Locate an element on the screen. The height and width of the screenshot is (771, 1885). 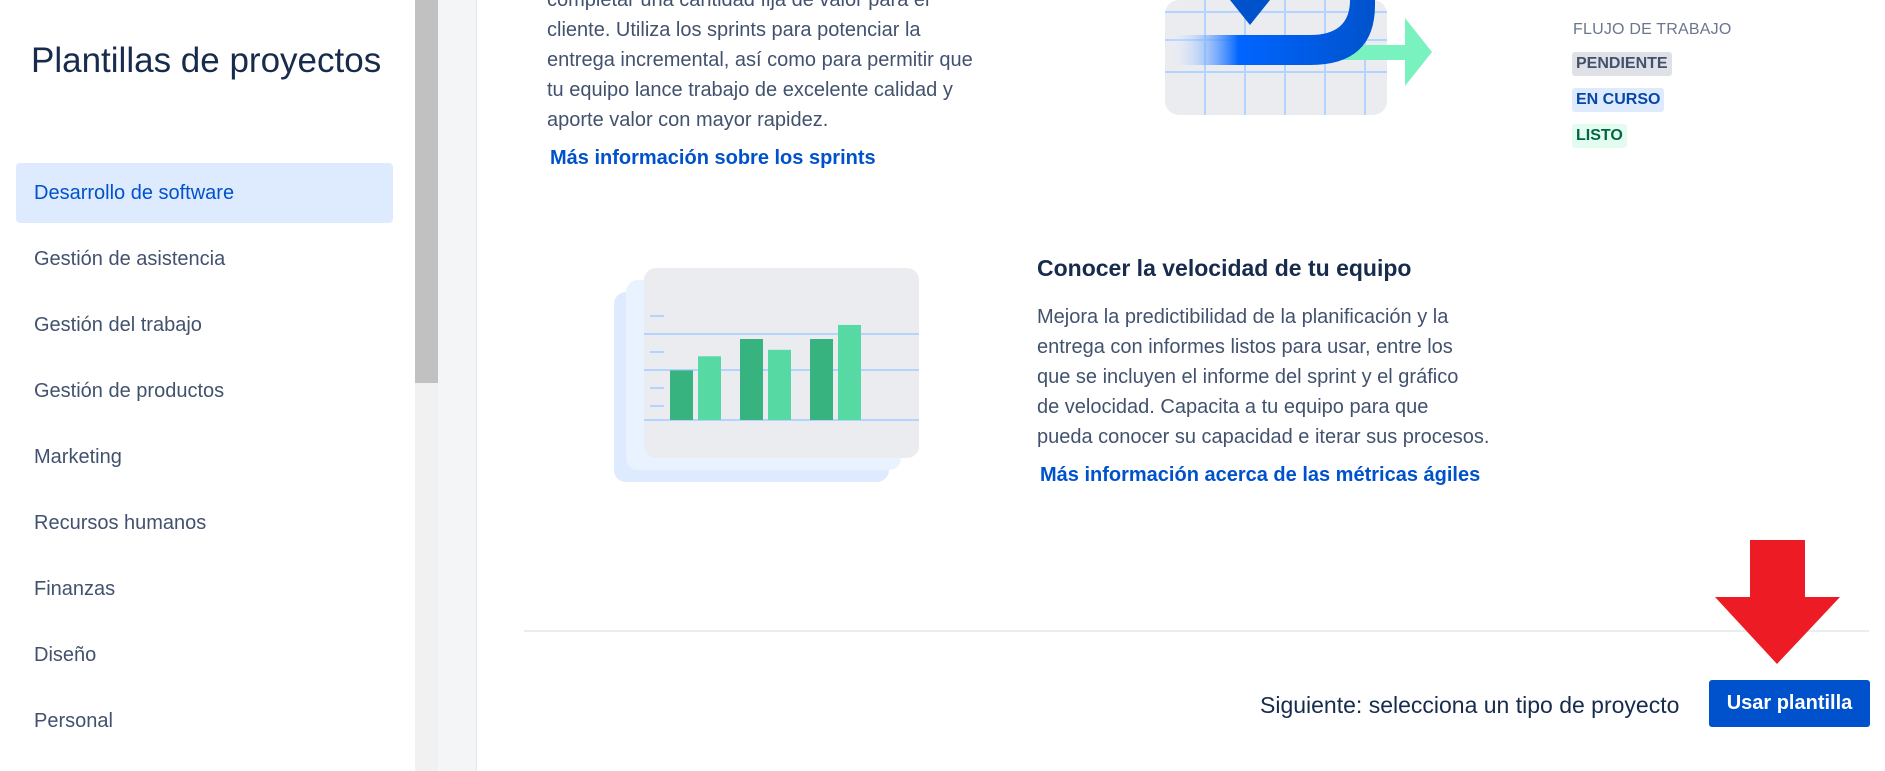
red-down-arrow-icon is located at coordinates (1777, 602).